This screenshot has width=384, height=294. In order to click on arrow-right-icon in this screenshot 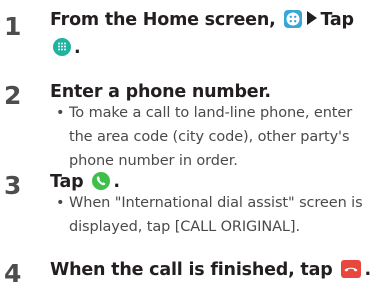, I will do `click(312, 18)`.